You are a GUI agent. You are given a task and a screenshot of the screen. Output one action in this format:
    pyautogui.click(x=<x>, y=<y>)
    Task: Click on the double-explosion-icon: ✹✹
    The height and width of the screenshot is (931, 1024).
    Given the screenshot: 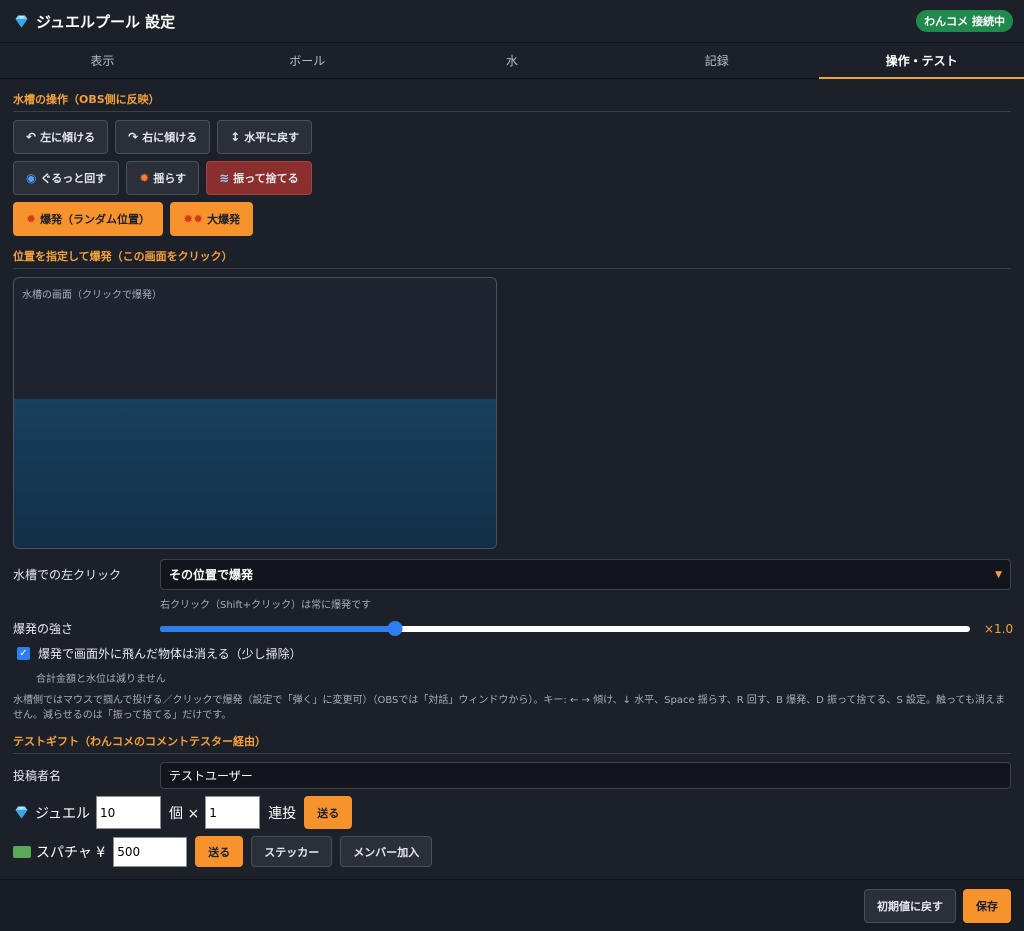 What is the action you would take?
    pyautogui.click(x=193, y=219)
    